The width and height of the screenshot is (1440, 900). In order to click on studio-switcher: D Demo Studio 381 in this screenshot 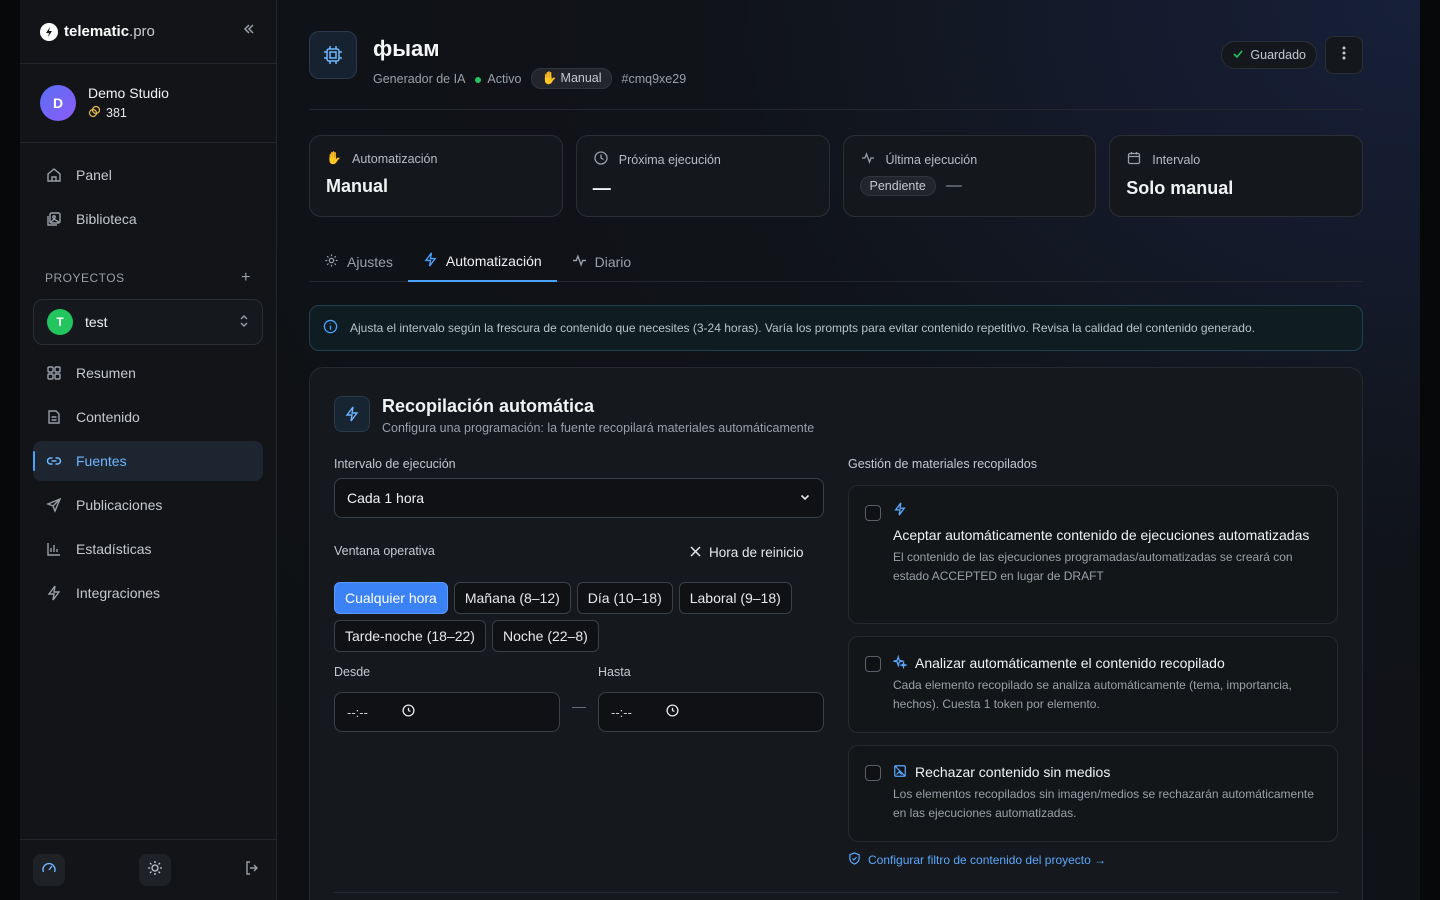, I will do `click(148, 103)`.